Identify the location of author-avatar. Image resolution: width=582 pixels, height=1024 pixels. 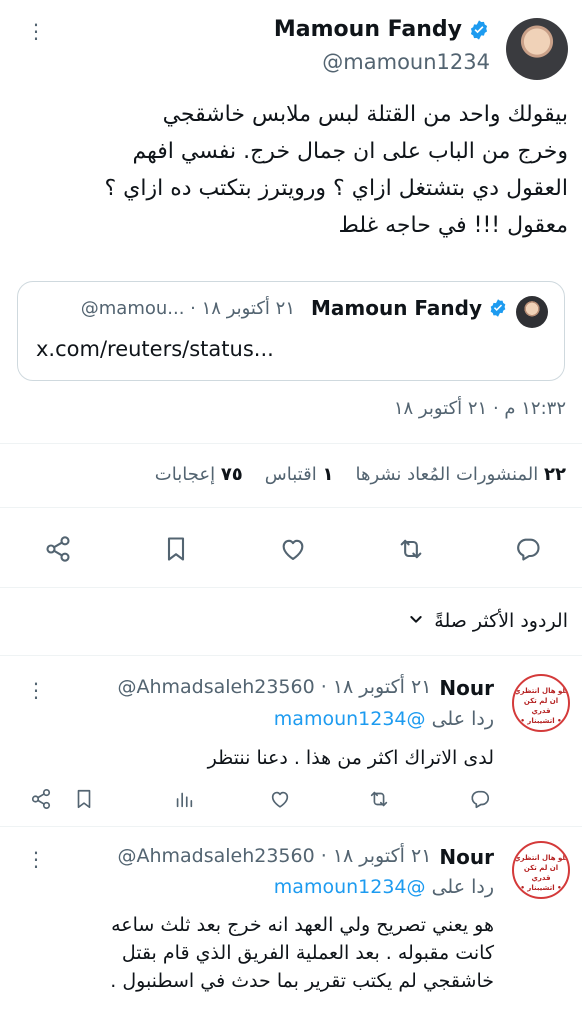
(537, 49).